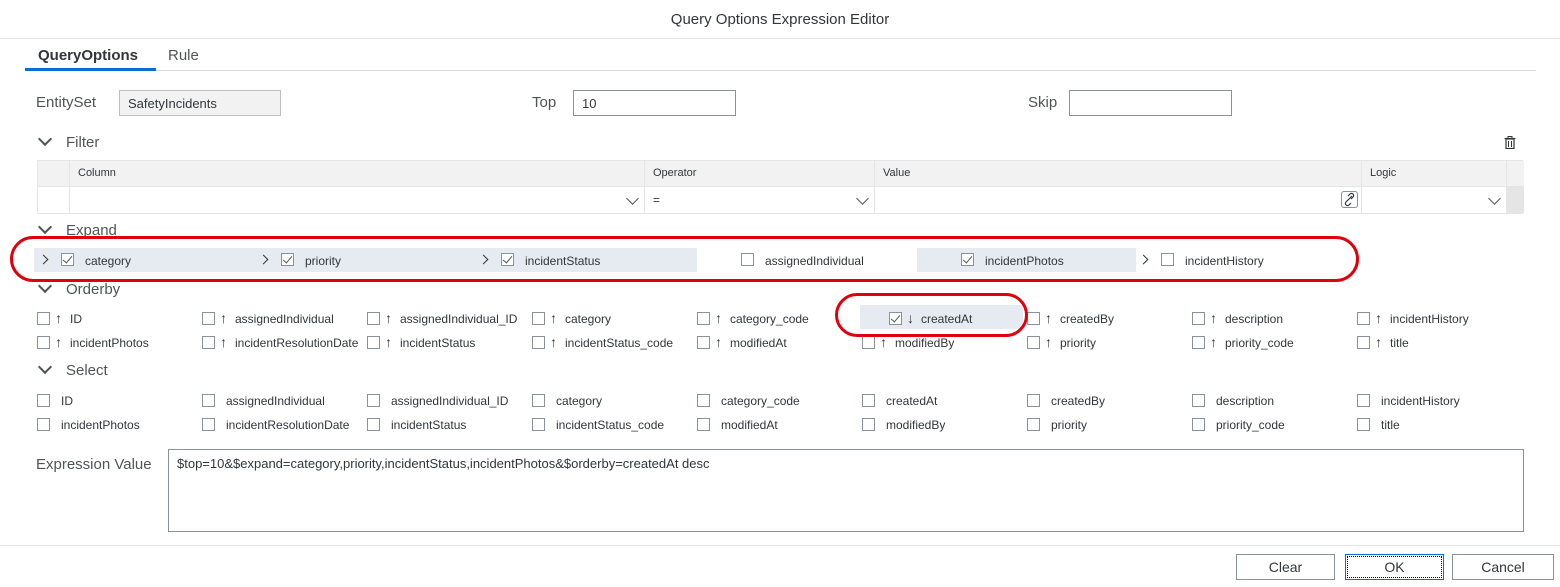 The width and height of the screenshot is (1560, 587). Describe the element at coordinates (1363, 318) in the screenshot. I see `orderby-checkbox-incident-history` at that location.